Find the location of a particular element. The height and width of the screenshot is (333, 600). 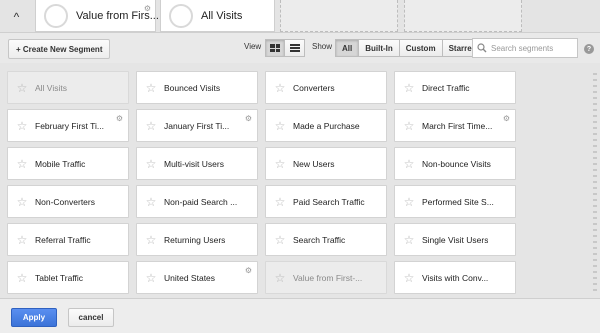

list-view-button is located at coordinates (295, 48).